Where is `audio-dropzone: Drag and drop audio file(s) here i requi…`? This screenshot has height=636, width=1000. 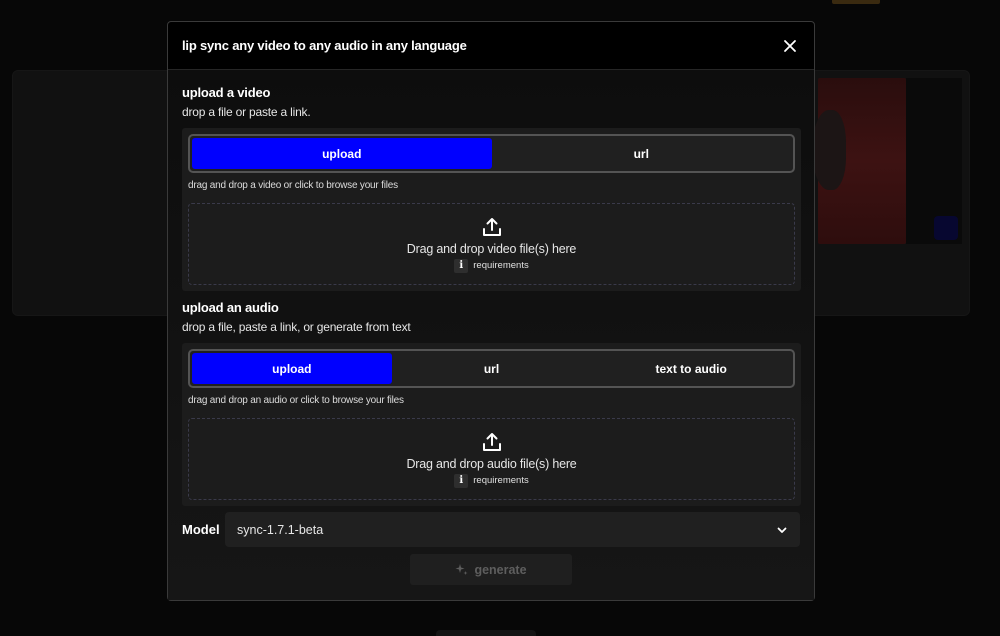 audio-dropzone: Drag and drop audio file(s) here i requi… is located at coordinates (491, 459).